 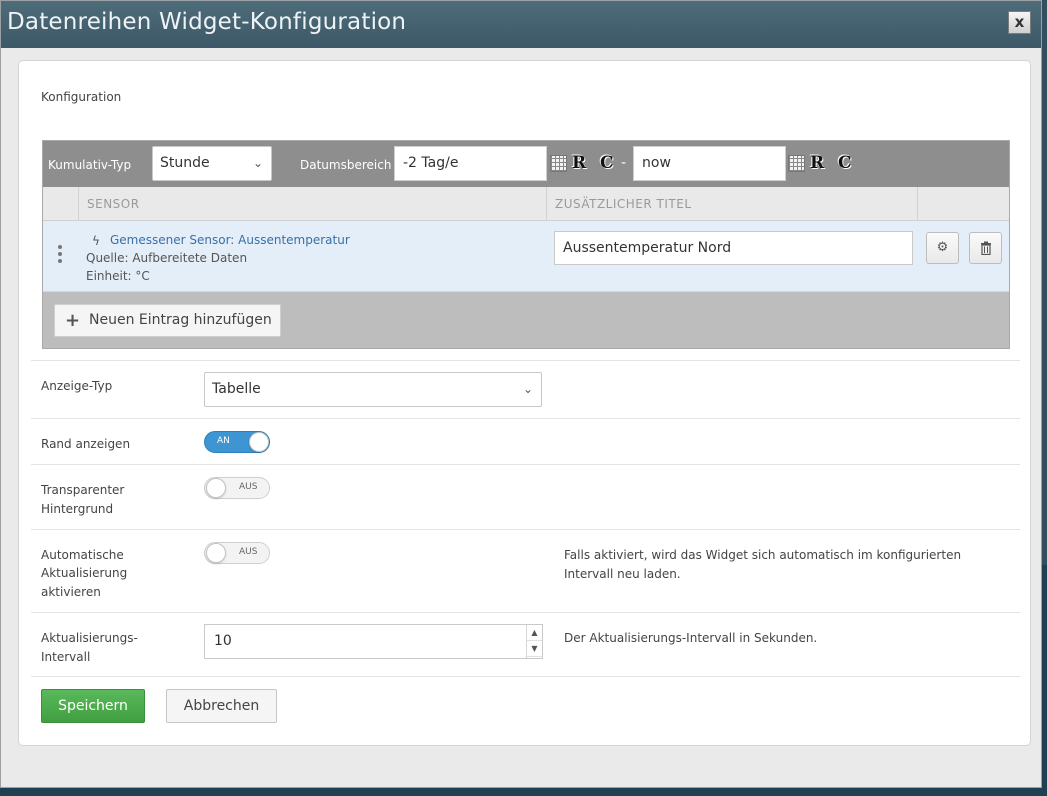 I want to click on display-type-value: Tabelle, so click(x=236, y=389).